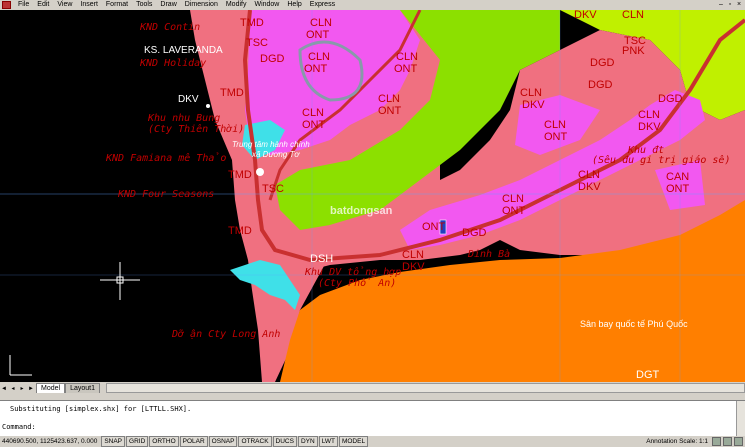  I want to click on lwt-toggle: LWT, so click(328, 441).